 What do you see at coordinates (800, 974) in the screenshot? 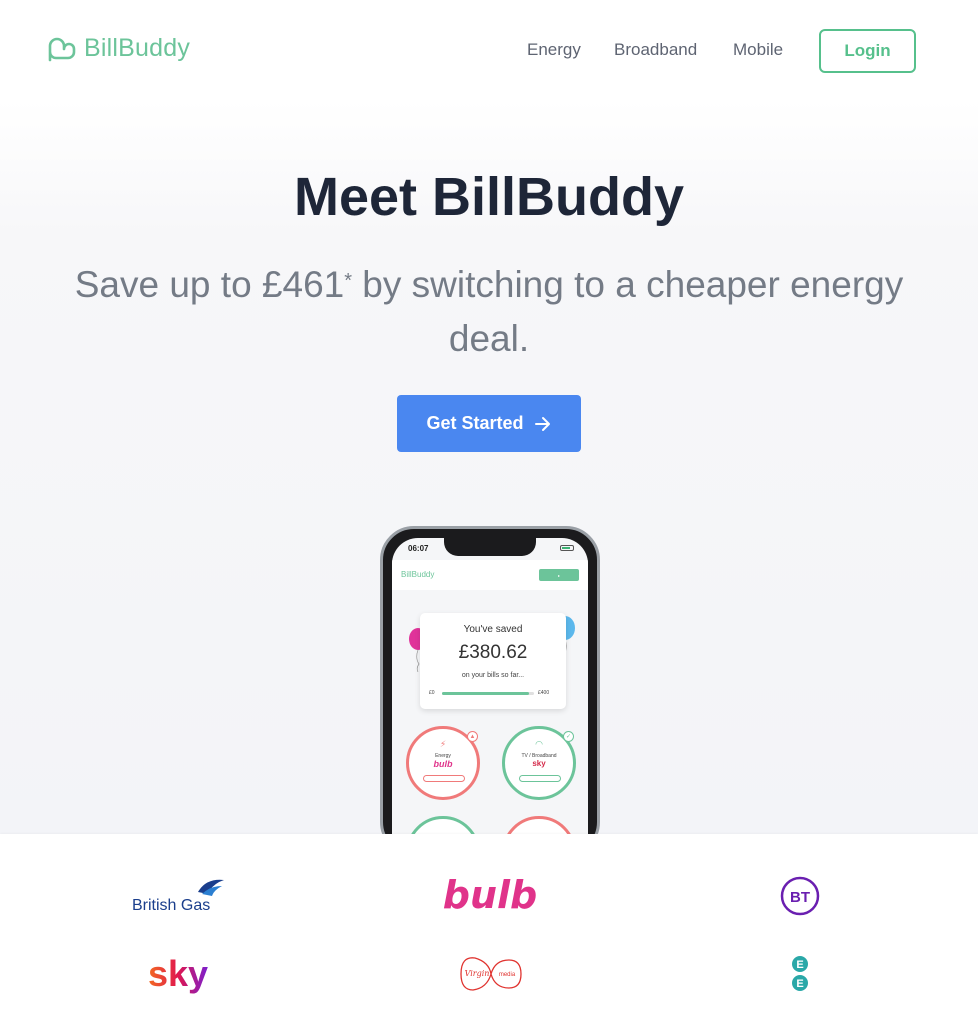
I see `ee-logo: E E` at bounding box center [800, 974].